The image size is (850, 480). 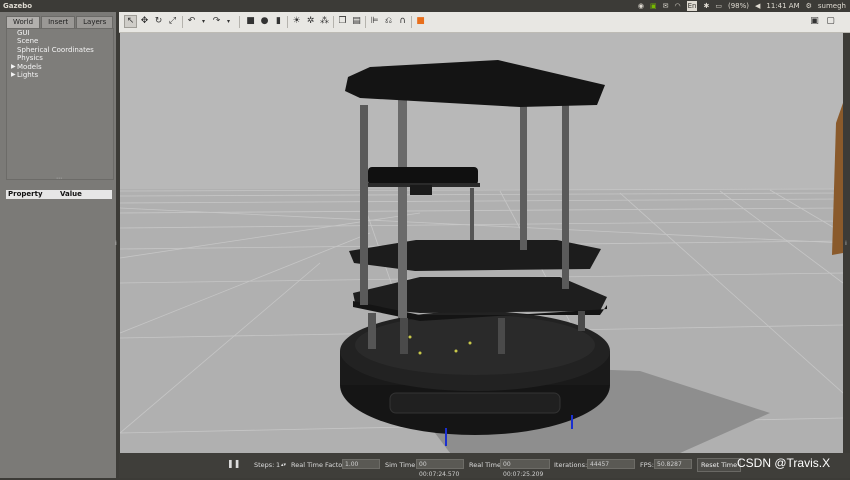 I want to click on record-icon: ■, so click(x=420, y=21).